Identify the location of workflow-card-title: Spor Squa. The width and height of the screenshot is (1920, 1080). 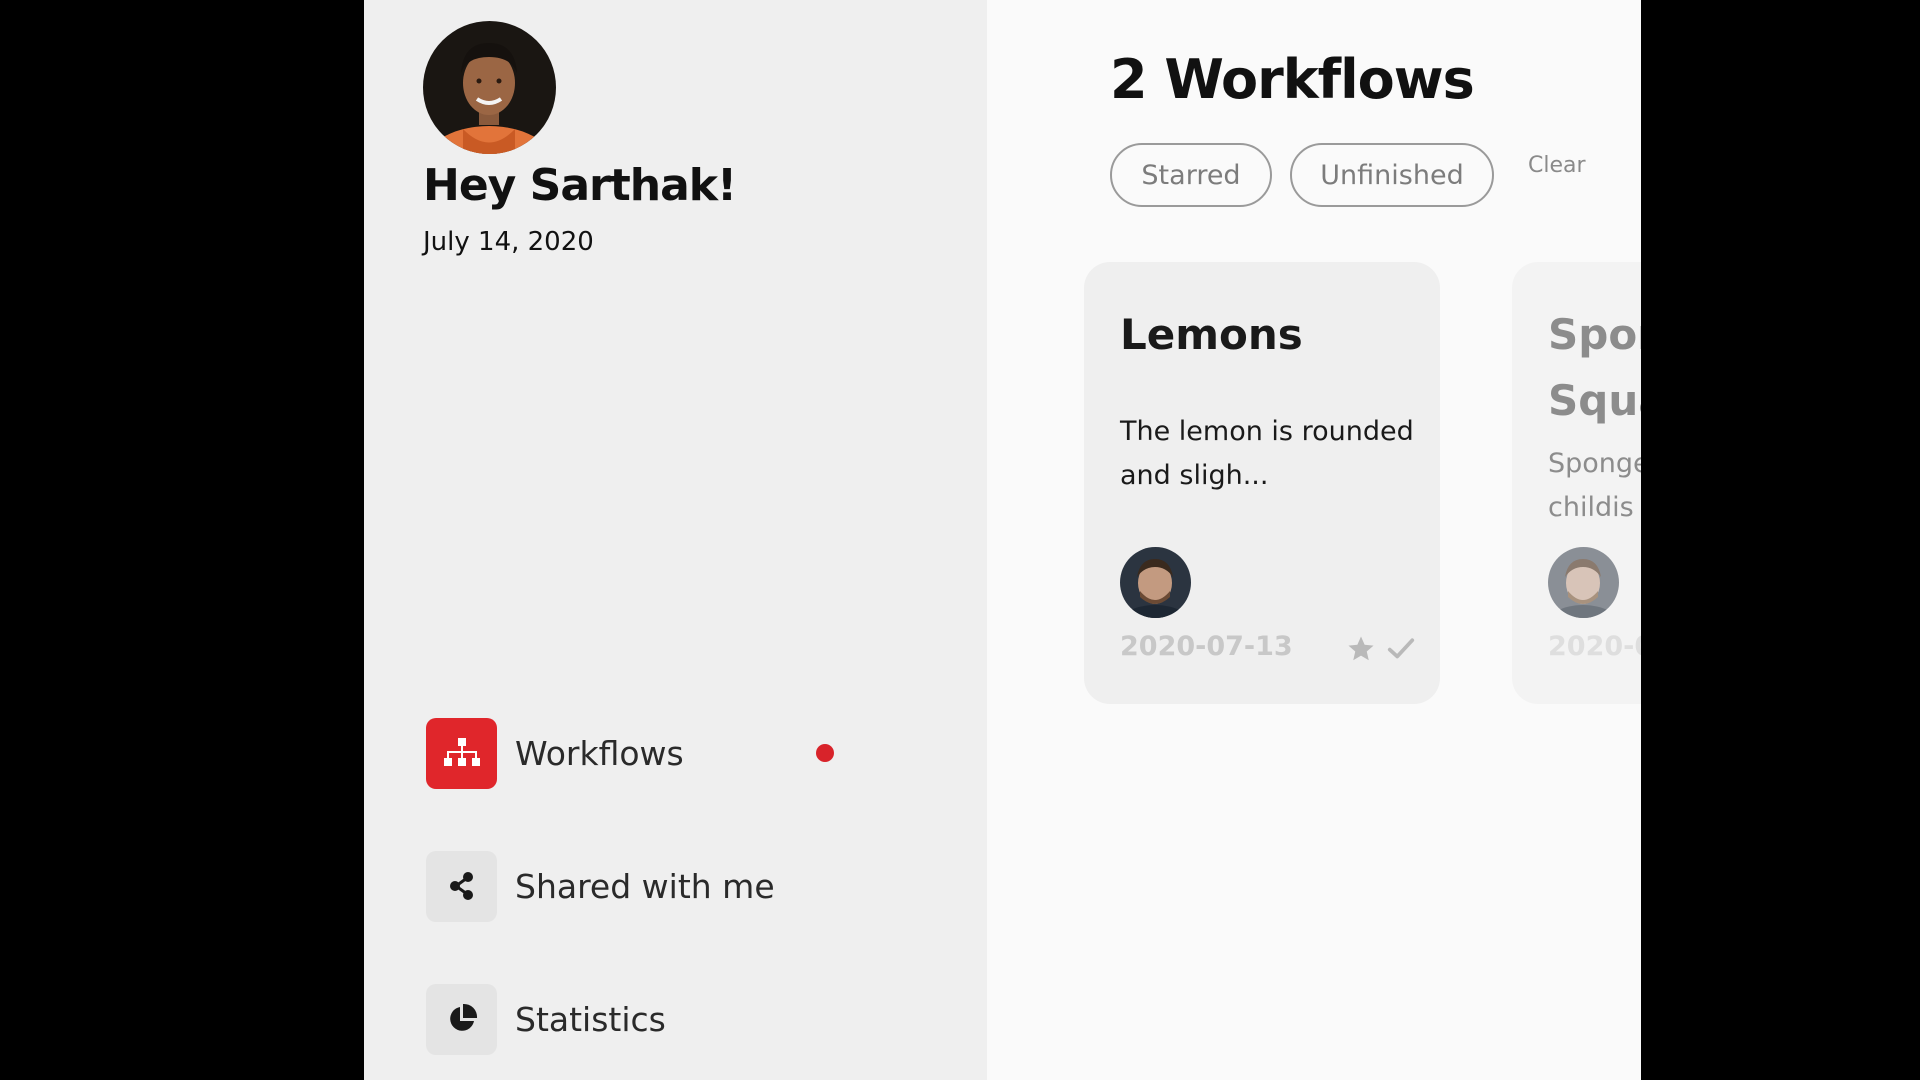
(1594, 367).